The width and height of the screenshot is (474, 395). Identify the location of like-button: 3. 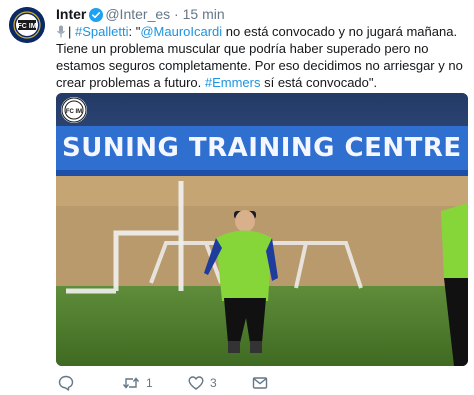
(202, 383).